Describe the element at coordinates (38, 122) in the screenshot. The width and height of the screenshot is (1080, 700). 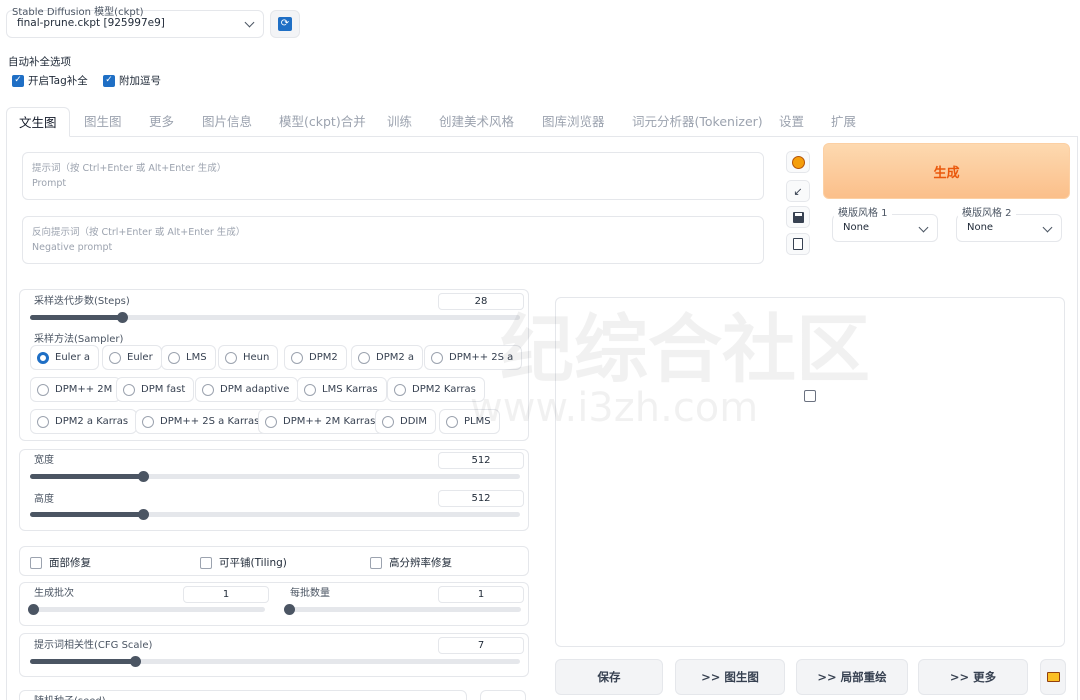
I see `tab-txt2img: 文生图` at that location.